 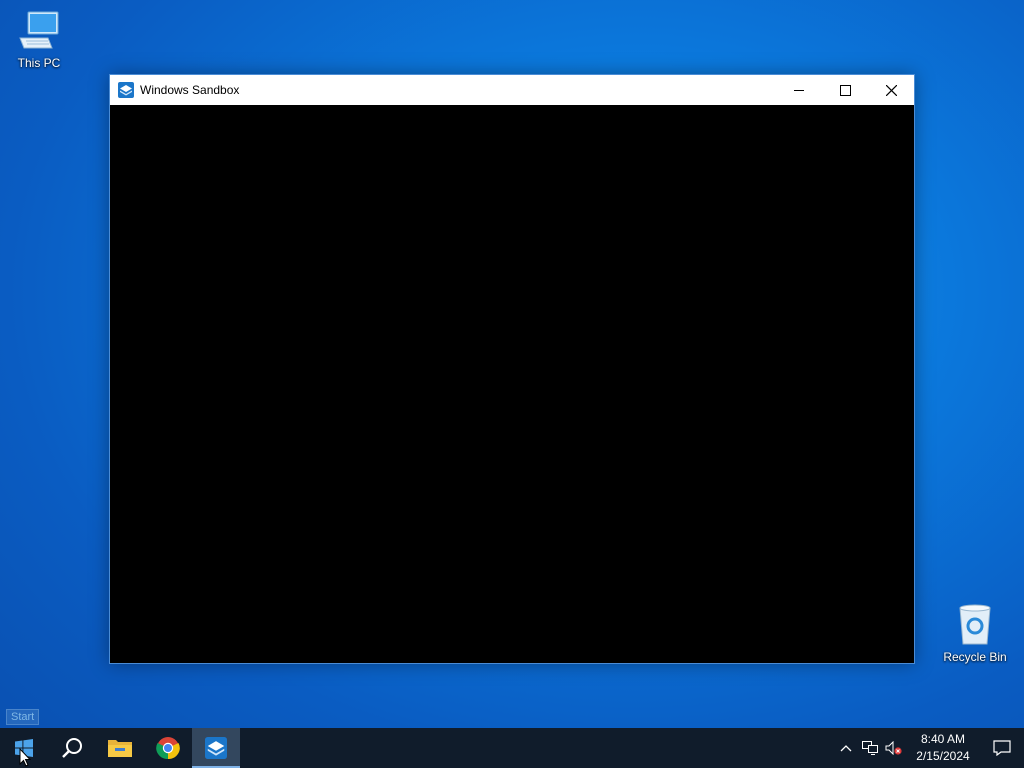 I want to click on windows-sandbox-task-button, so click(x=216, y=748).